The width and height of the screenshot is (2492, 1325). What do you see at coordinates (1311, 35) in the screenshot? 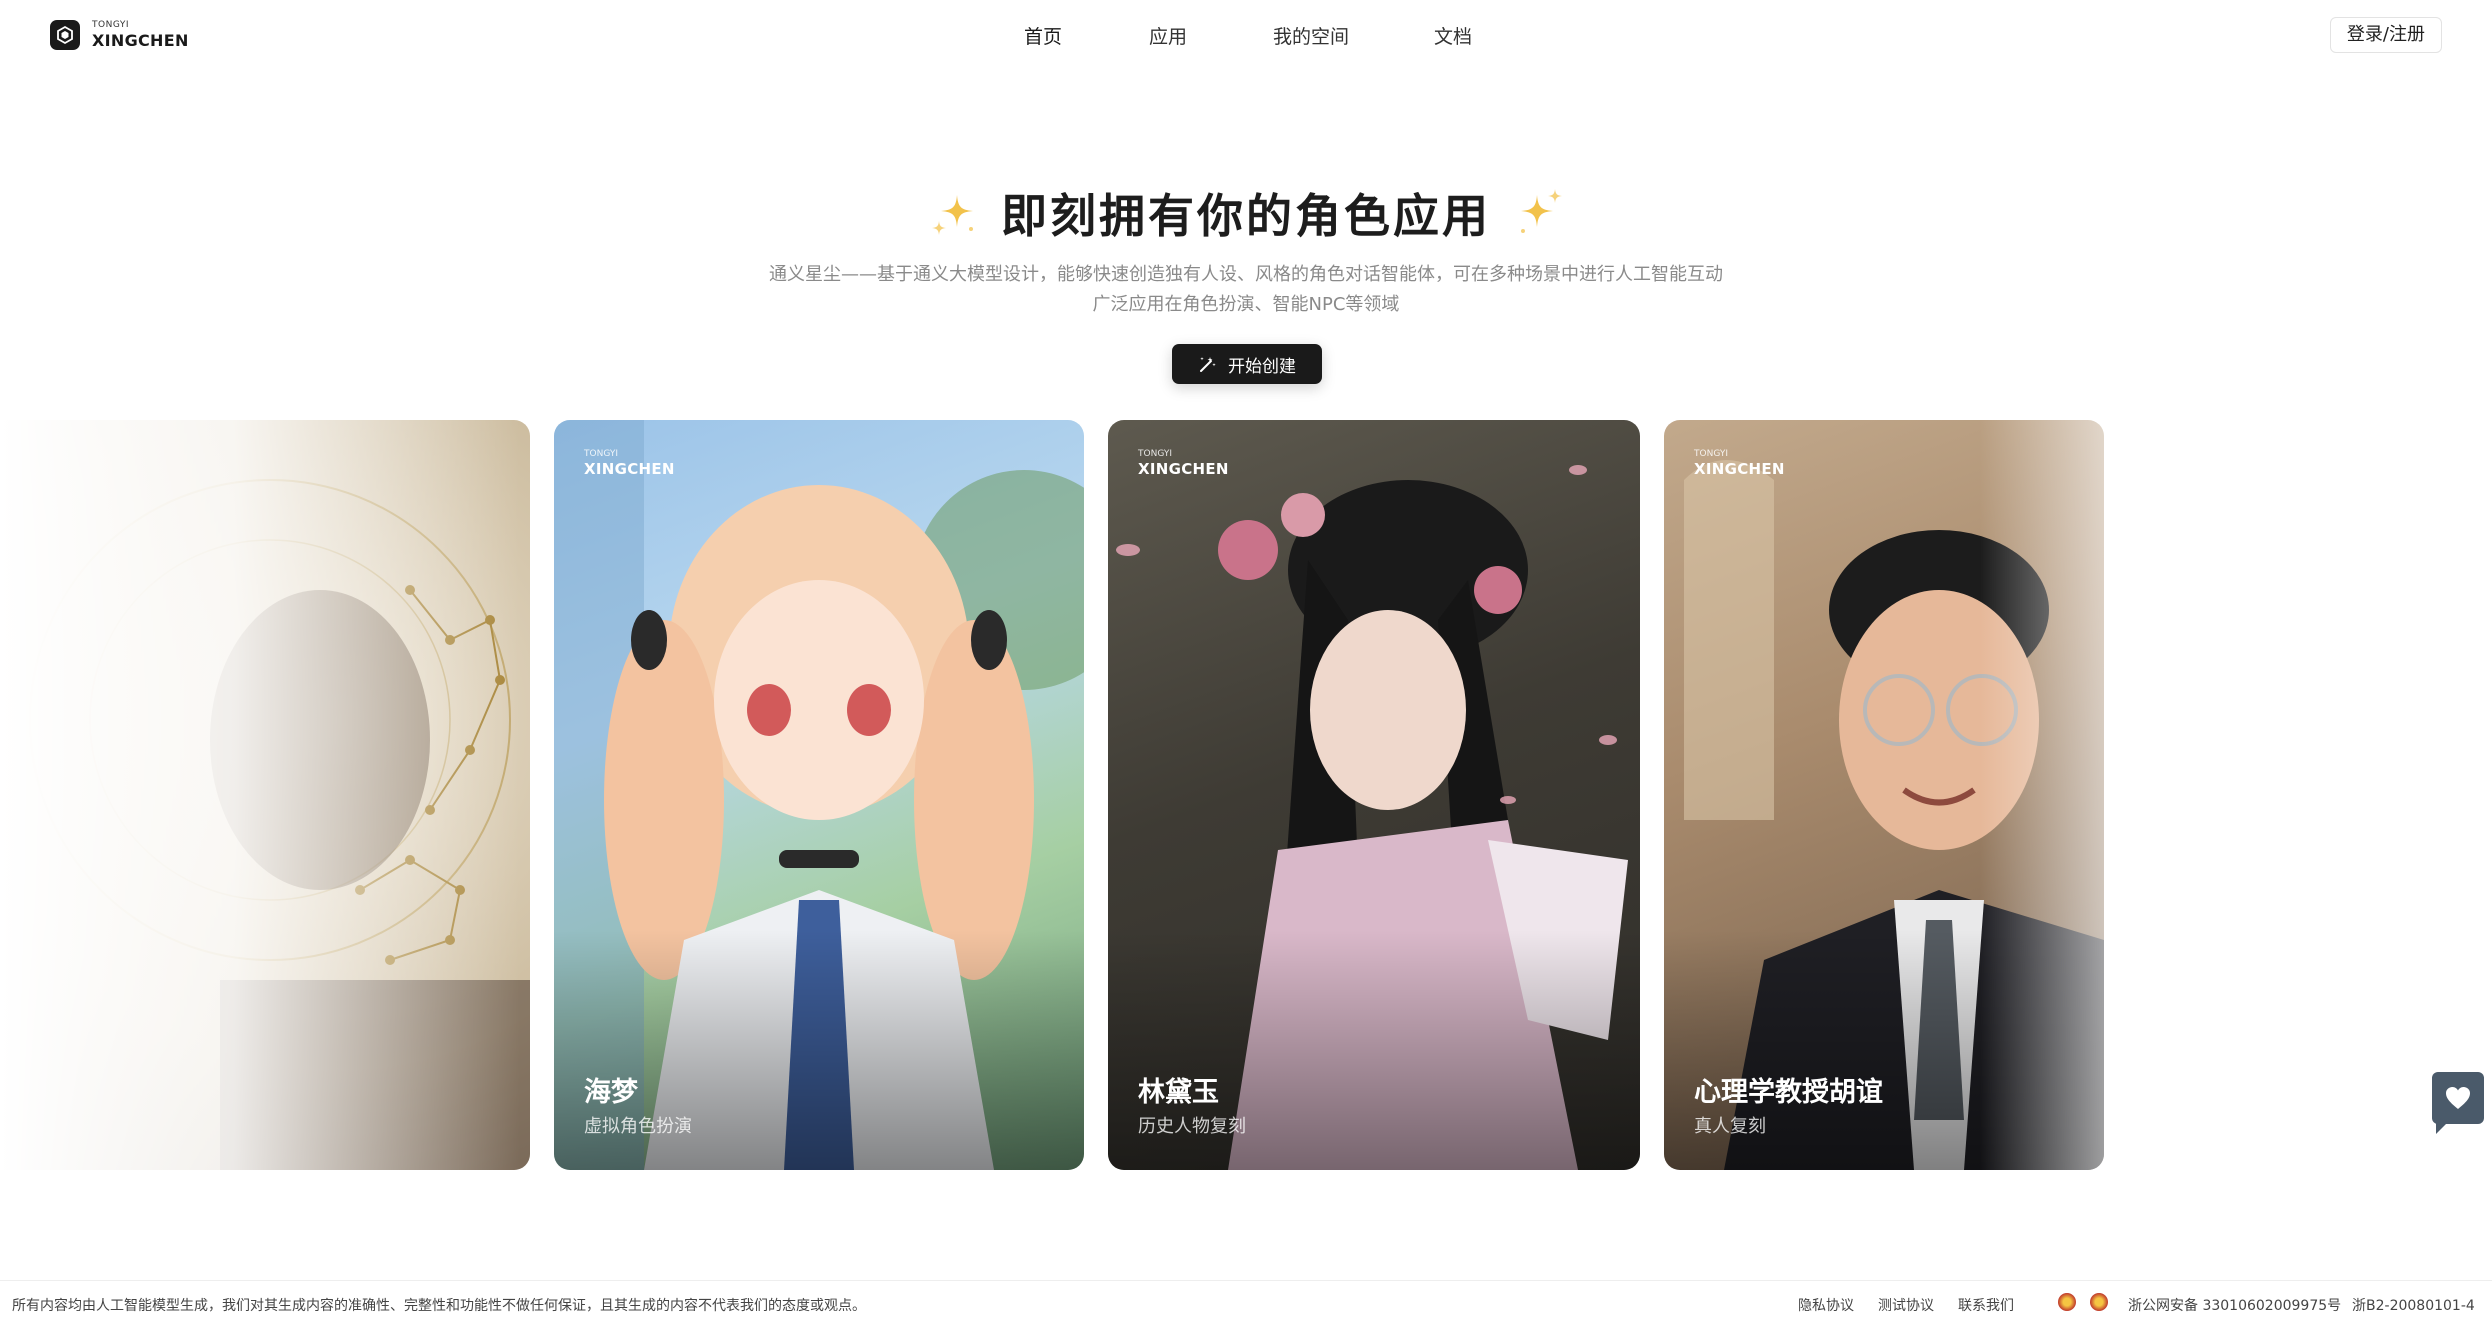
I see `nav-my-space: 我的空间` at bounding box center [1311, 35].